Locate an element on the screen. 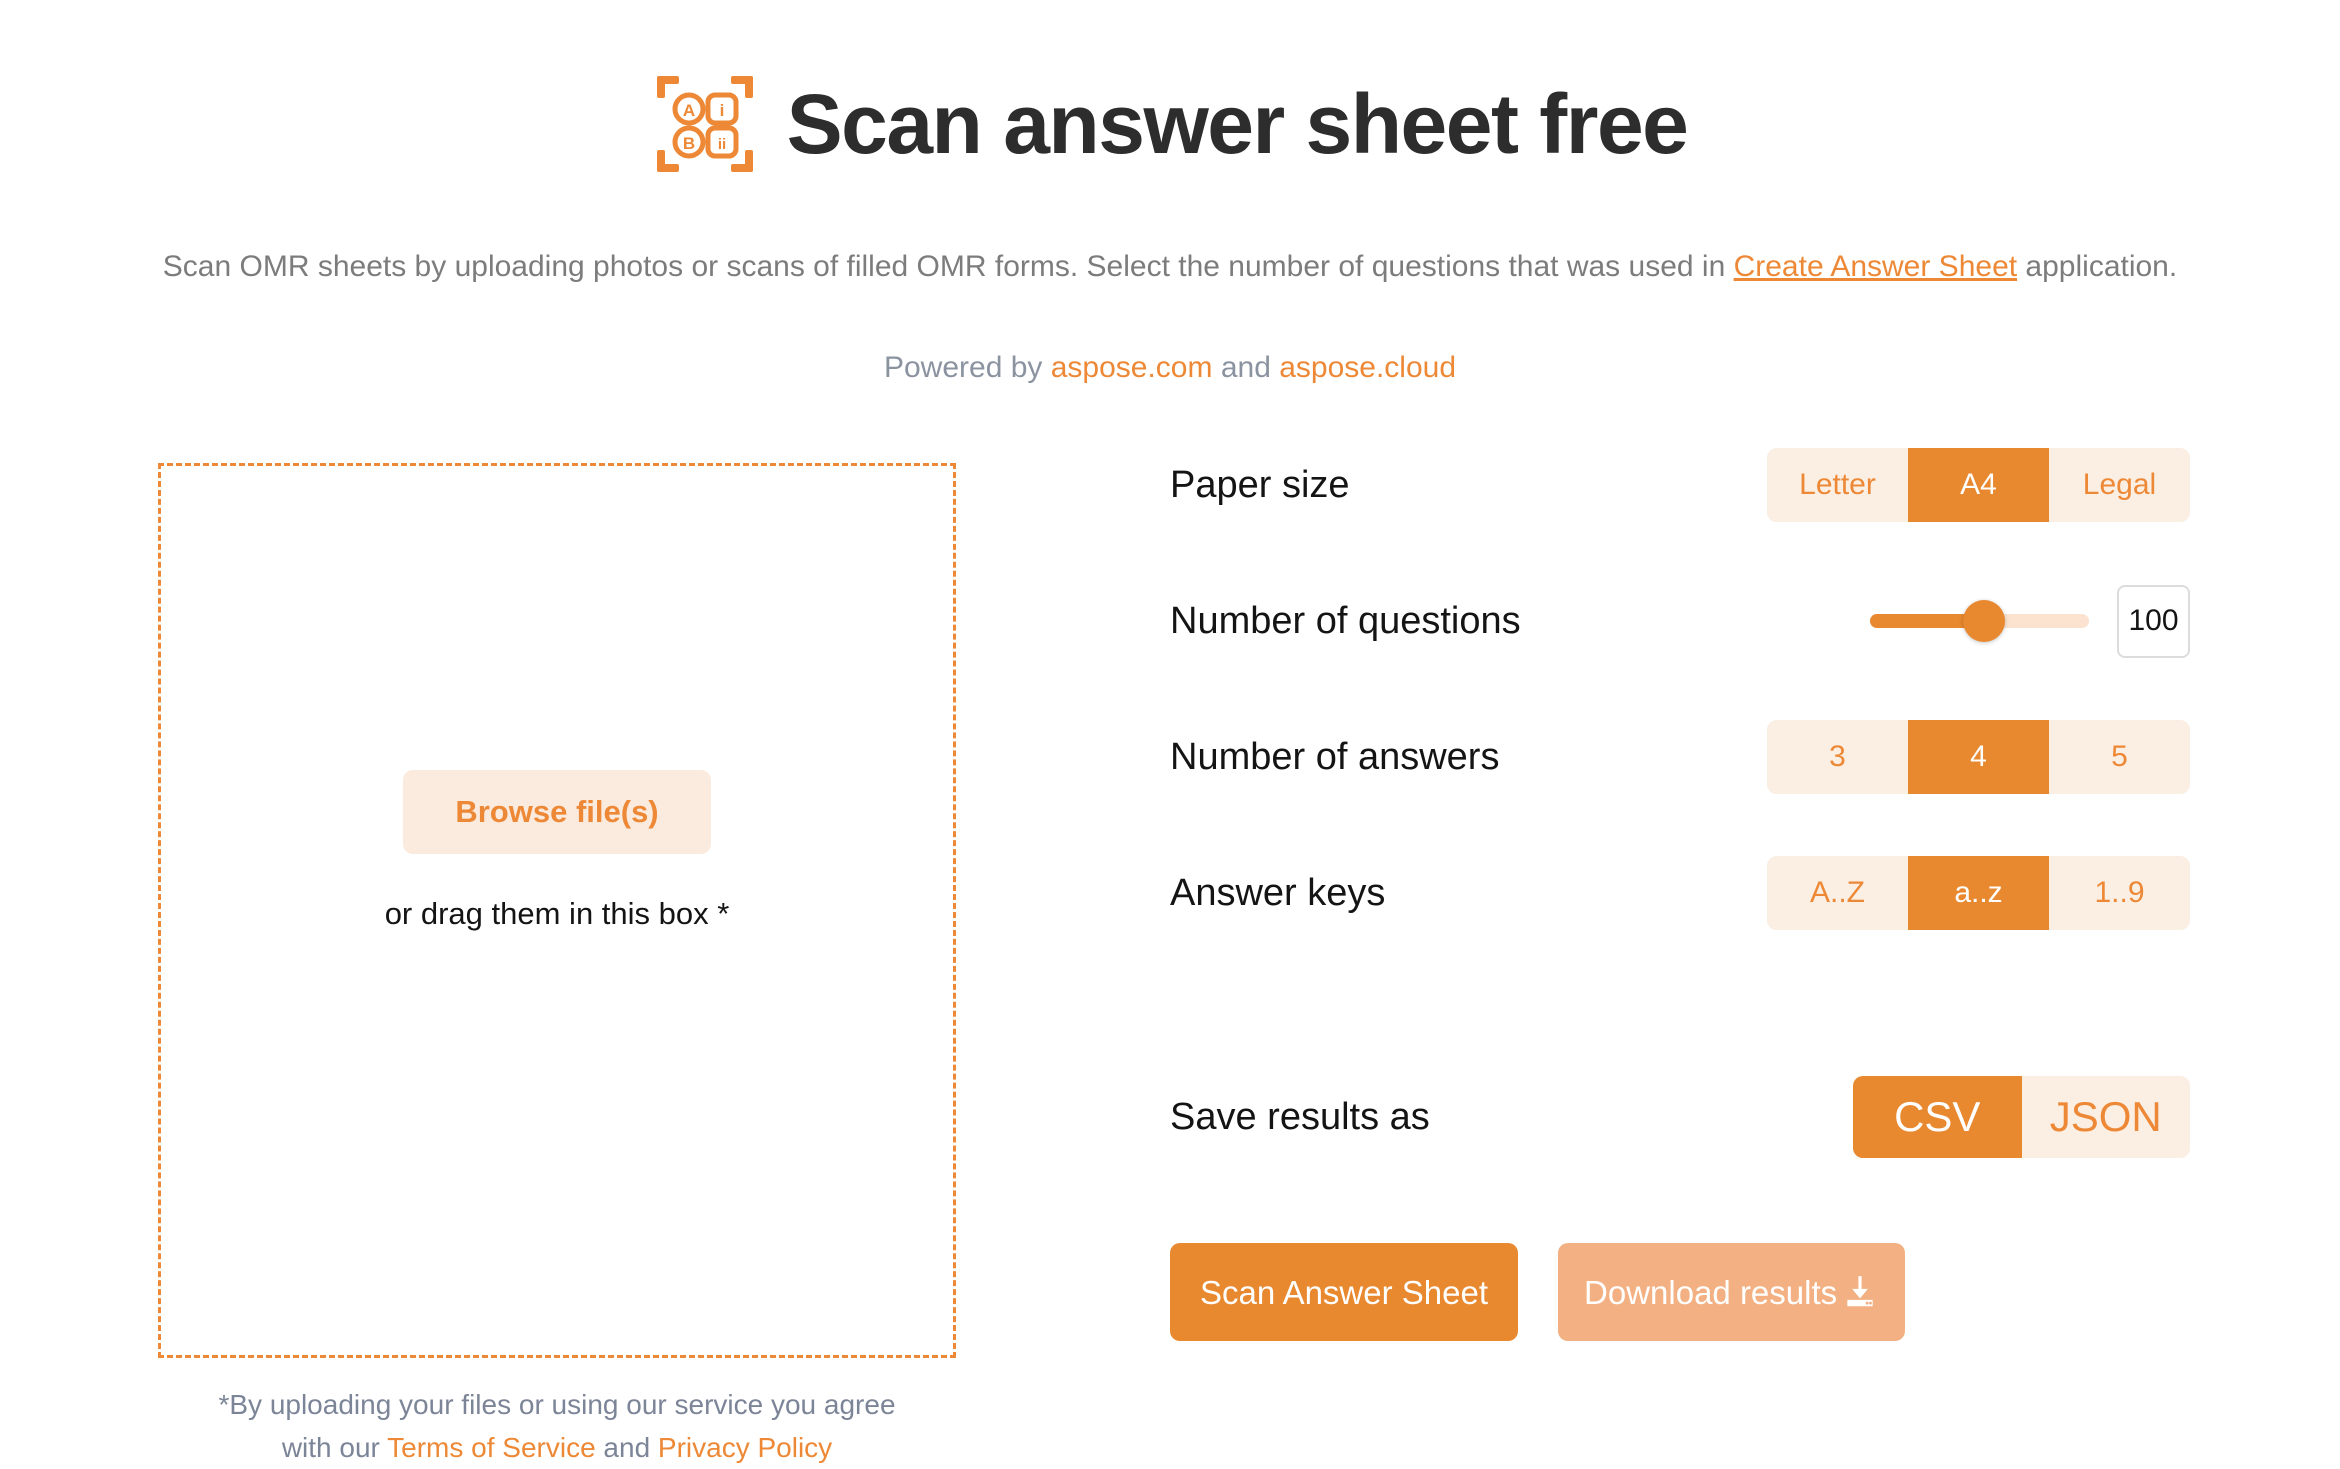 This screenshot has height=1469, width=2340. powered-by-middle: and is located at coordinates (1246, 368).